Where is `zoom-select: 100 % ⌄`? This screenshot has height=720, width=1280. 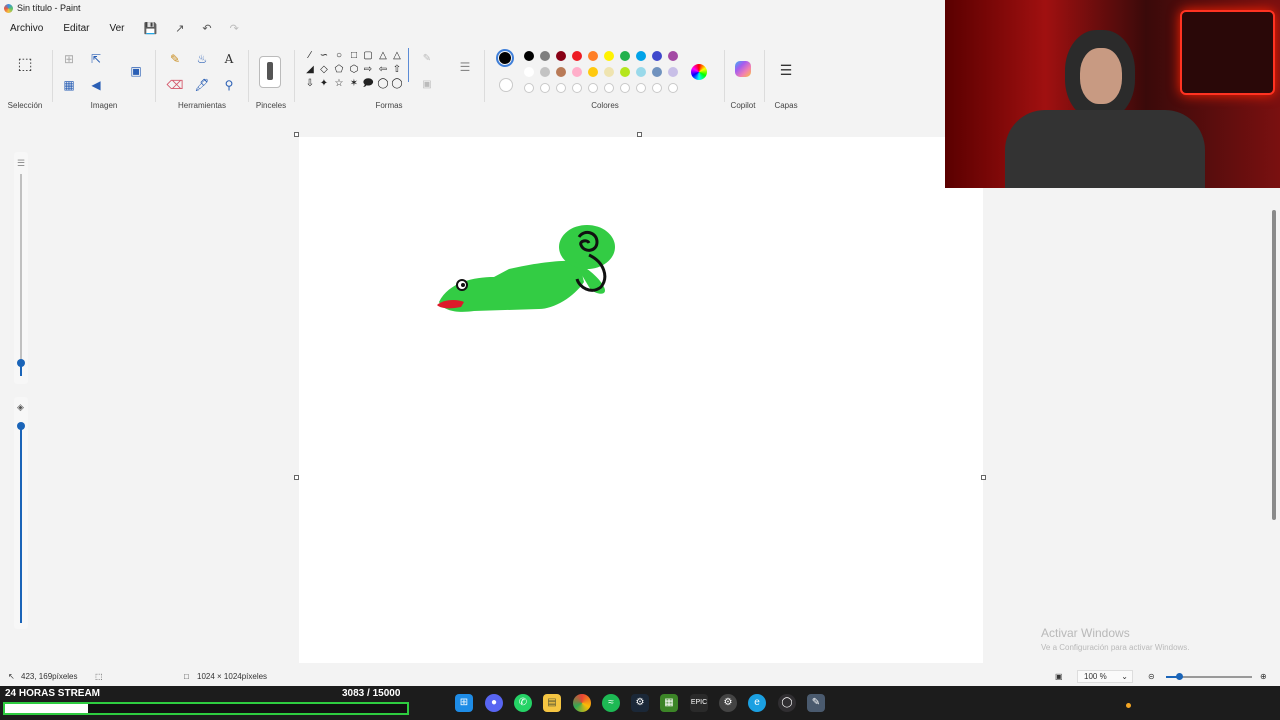 zoom-select: 100 % ⌄ is located at coordinates (1105, 676).